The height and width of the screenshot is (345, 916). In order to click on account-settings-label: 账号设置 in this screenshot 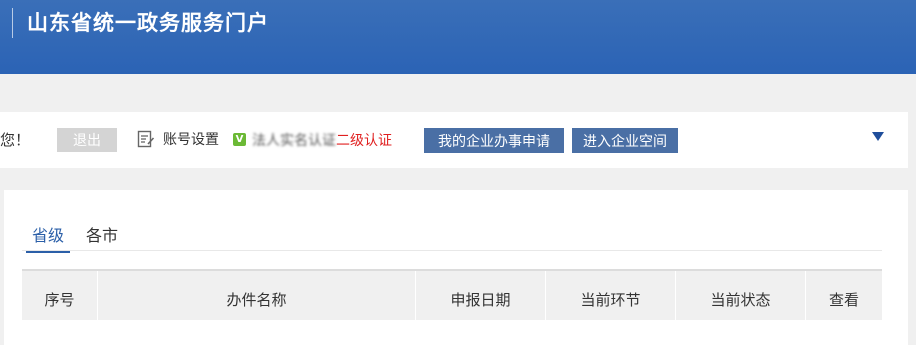, I will do `click(191, 140)`.